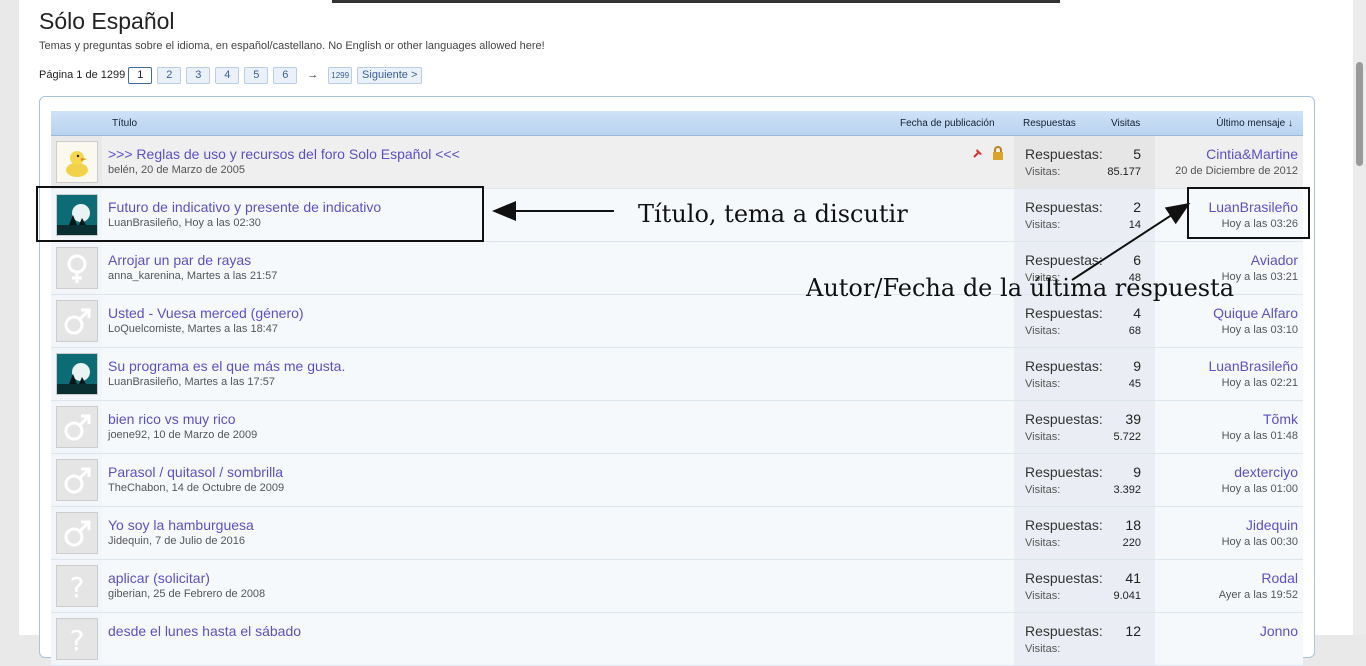 This screenshot has width=1366, height=666. What do you see at coordinates (1359, 317) in the screenshot?
I see `scrollbar` at bounding box center [1359, 317].